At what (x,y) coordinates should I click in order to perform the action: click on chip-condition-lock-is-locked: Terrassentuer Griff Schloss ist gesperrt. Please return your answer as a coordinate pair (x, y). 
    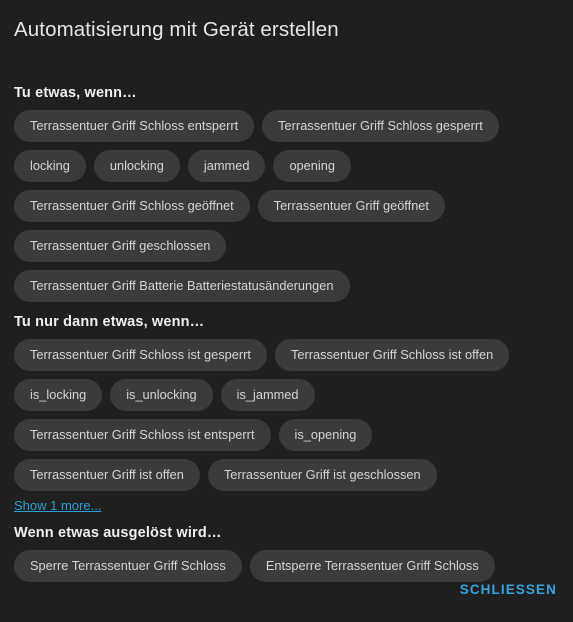
    Looking at the image, I should click on (140, 355).